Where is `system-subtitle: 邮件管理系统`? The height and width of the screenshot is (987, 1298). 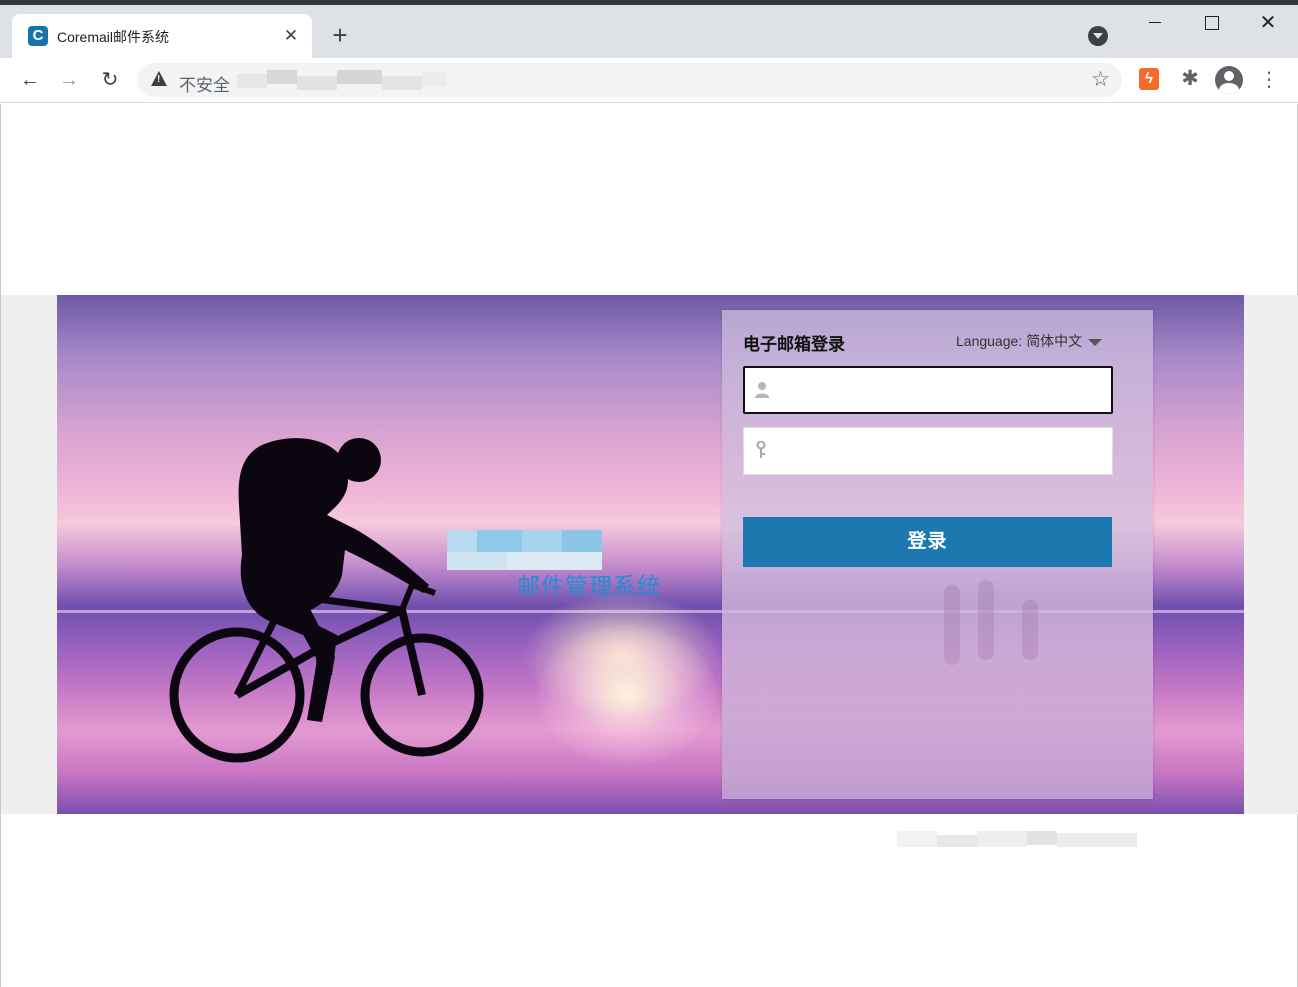
system-subtitle: 邮件管理系统 is located at coordinates (589, 586).